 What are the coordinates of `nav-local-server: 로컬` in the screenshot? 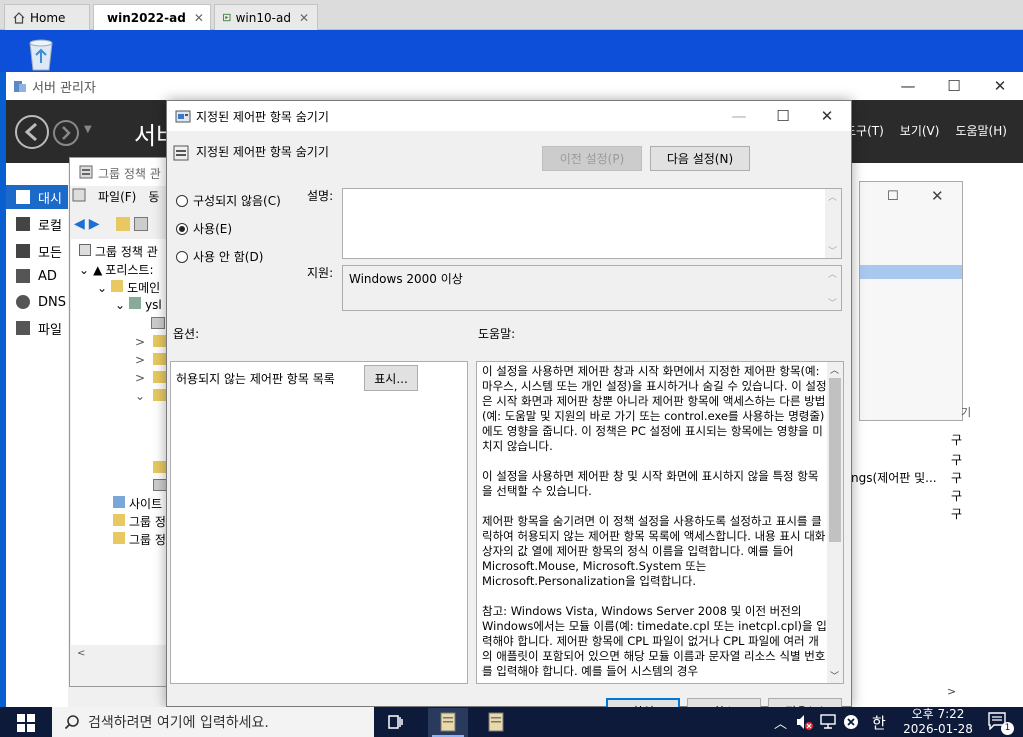 It's located at (39, 224).